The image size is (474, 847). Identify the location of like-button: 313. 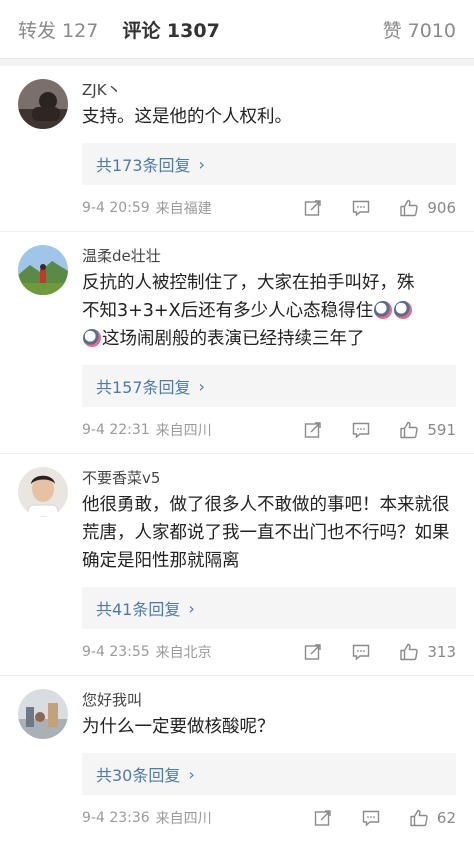
(427, 652).